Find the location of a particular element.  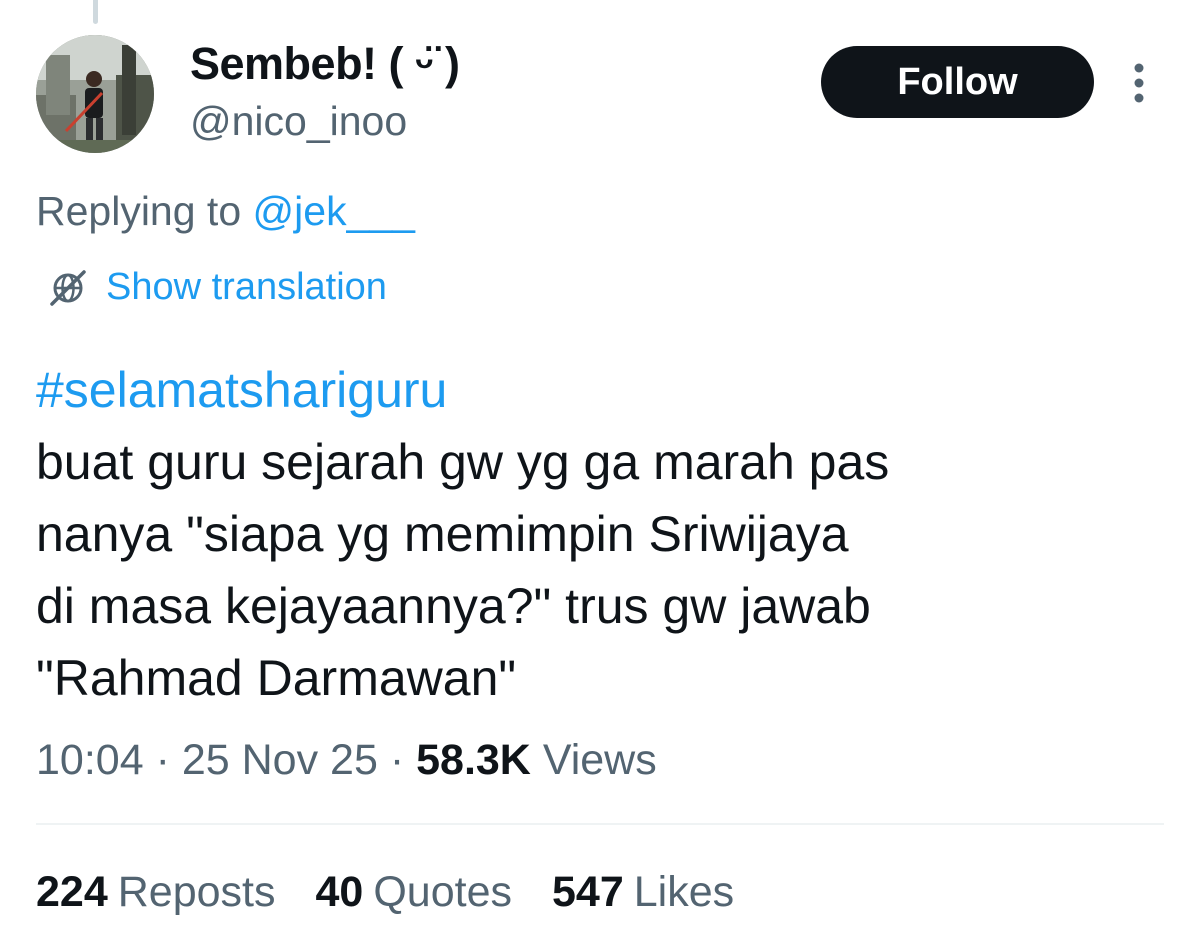

follow-button: Follow is located at coordinates (957, 82).